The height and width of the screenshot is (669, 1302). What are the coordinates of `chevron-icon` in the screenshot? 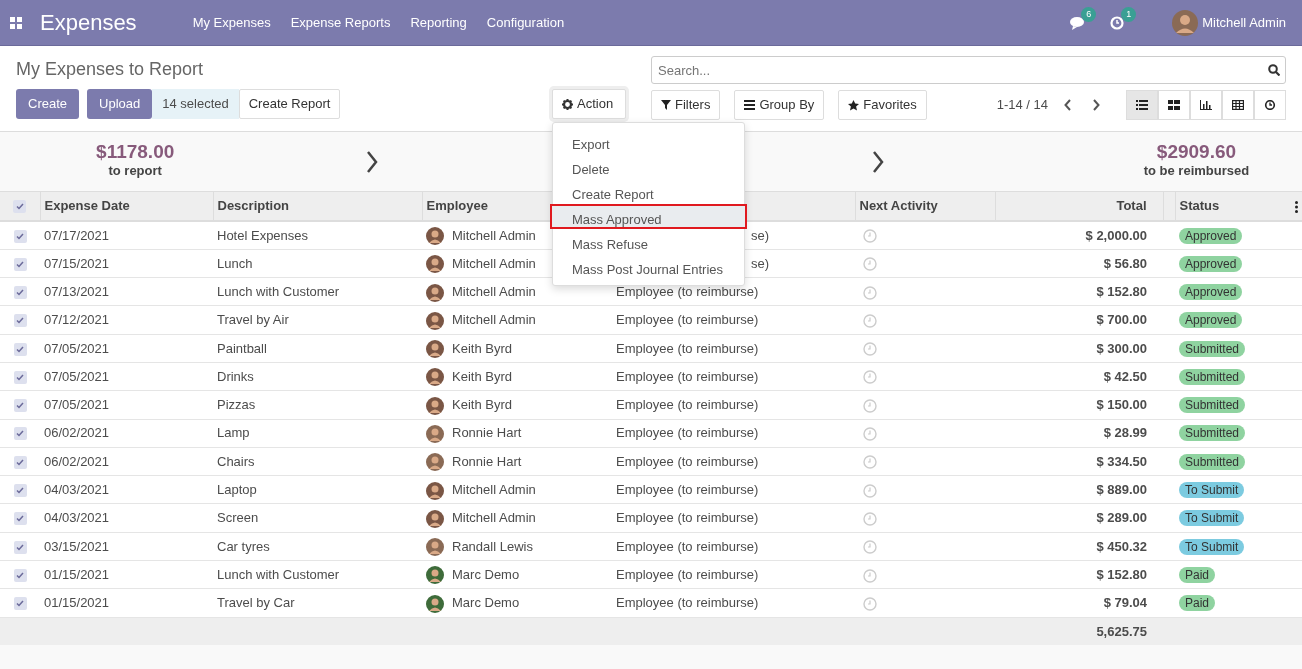 It's located at (372, 161).